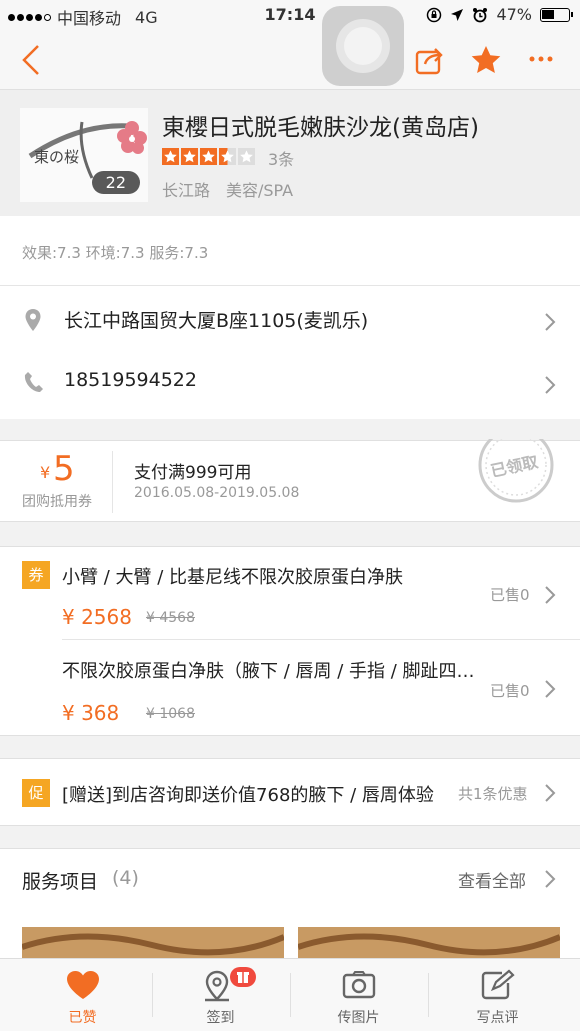 The image size is (580, 1031). I want to click on tab-liked: 已赞, so click(82, 995).